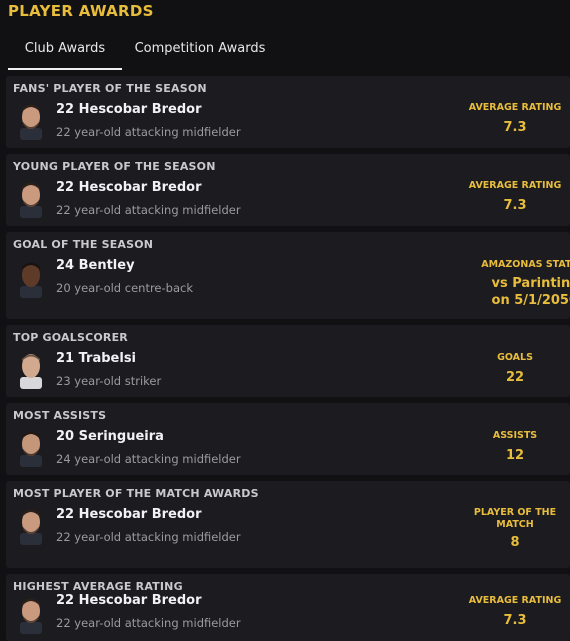  I want to click on award-title: HIGHEST AVERAGE RATING, so click(98, 586).